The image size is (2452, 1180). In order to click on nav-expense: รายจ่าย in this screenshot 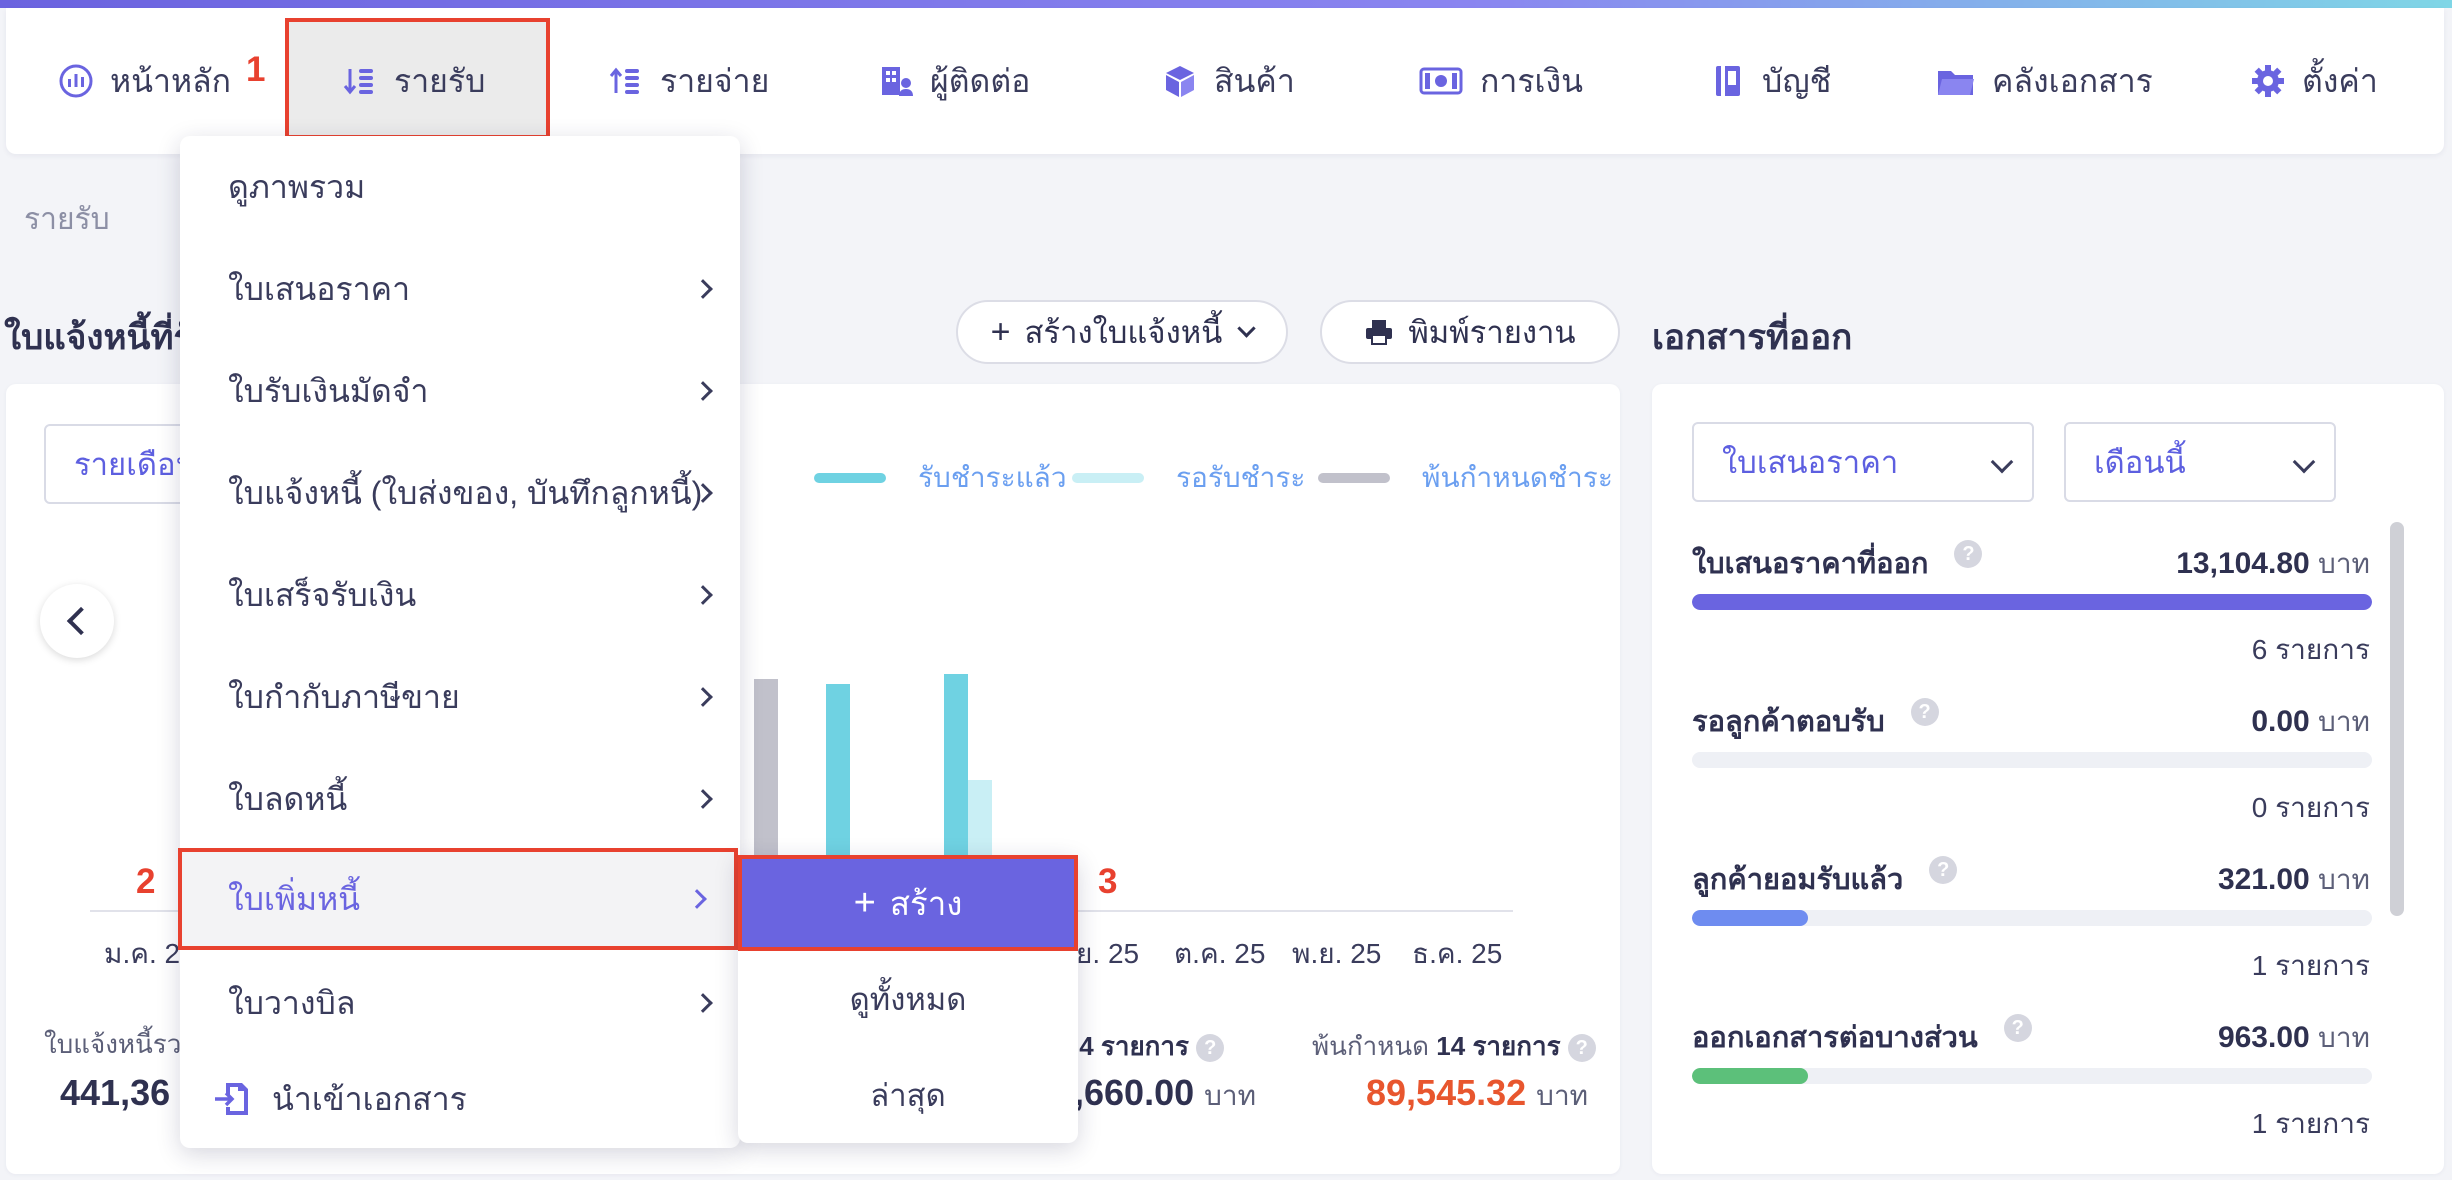, I will do `click(688, 81)`.